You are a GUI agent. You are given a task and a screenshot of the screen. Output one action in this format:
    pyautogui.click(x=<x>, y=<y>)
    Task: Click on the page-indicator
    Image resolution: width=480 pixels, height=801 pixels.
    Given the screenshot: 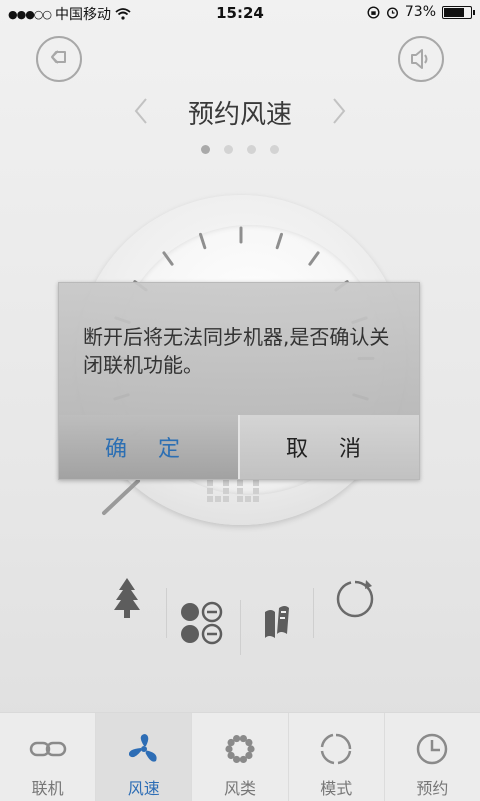 What is the action you would take?
    pyautogui.click(x=240, y=149)
    